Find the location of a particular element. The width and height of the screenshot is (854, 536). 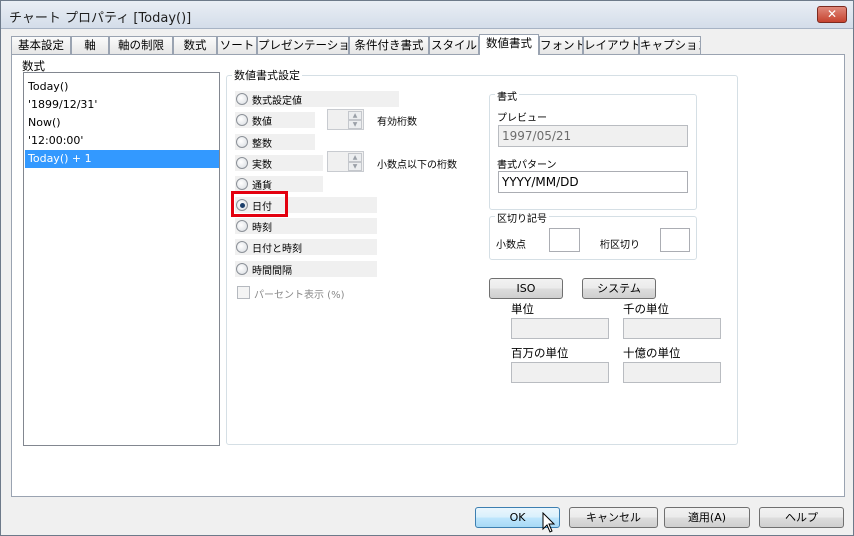

tab-caption: キャプション is located at coordinates (670, 45).